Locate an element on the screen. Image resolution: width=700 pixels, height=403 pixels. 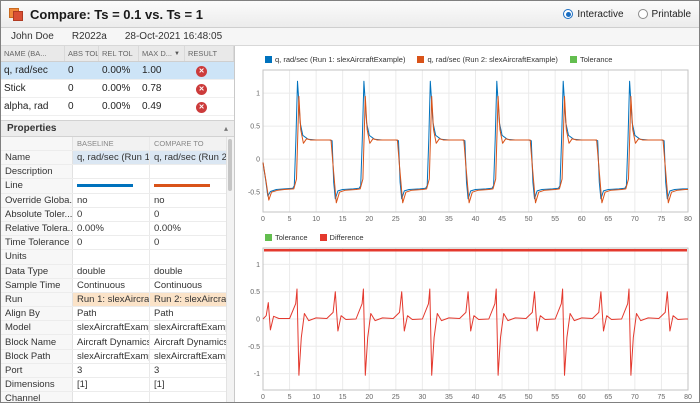
property-label: Align By is located at coordinates (37, 314).